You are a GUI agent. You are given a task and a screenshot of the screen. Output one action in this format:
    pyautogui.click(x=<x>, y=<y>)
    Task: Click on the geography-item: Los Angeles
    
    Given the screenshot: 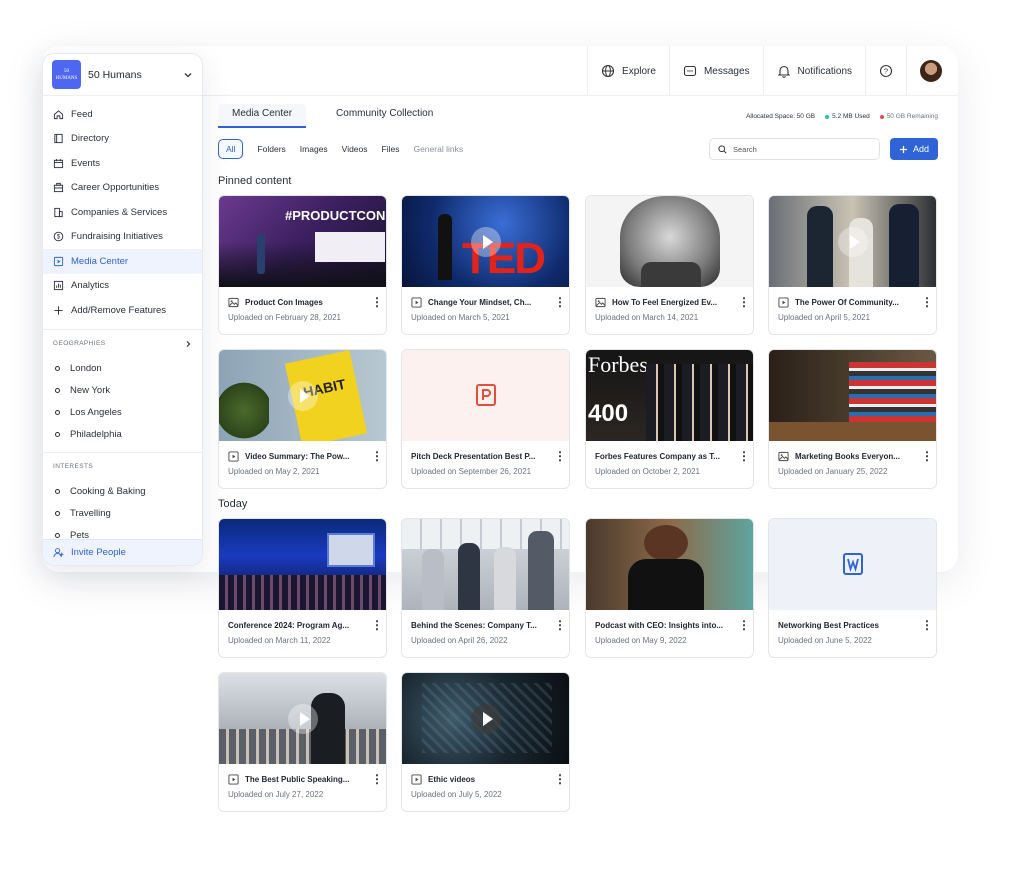 What is the action you would take?
    pyautogui.click(x=122, y=413)
    